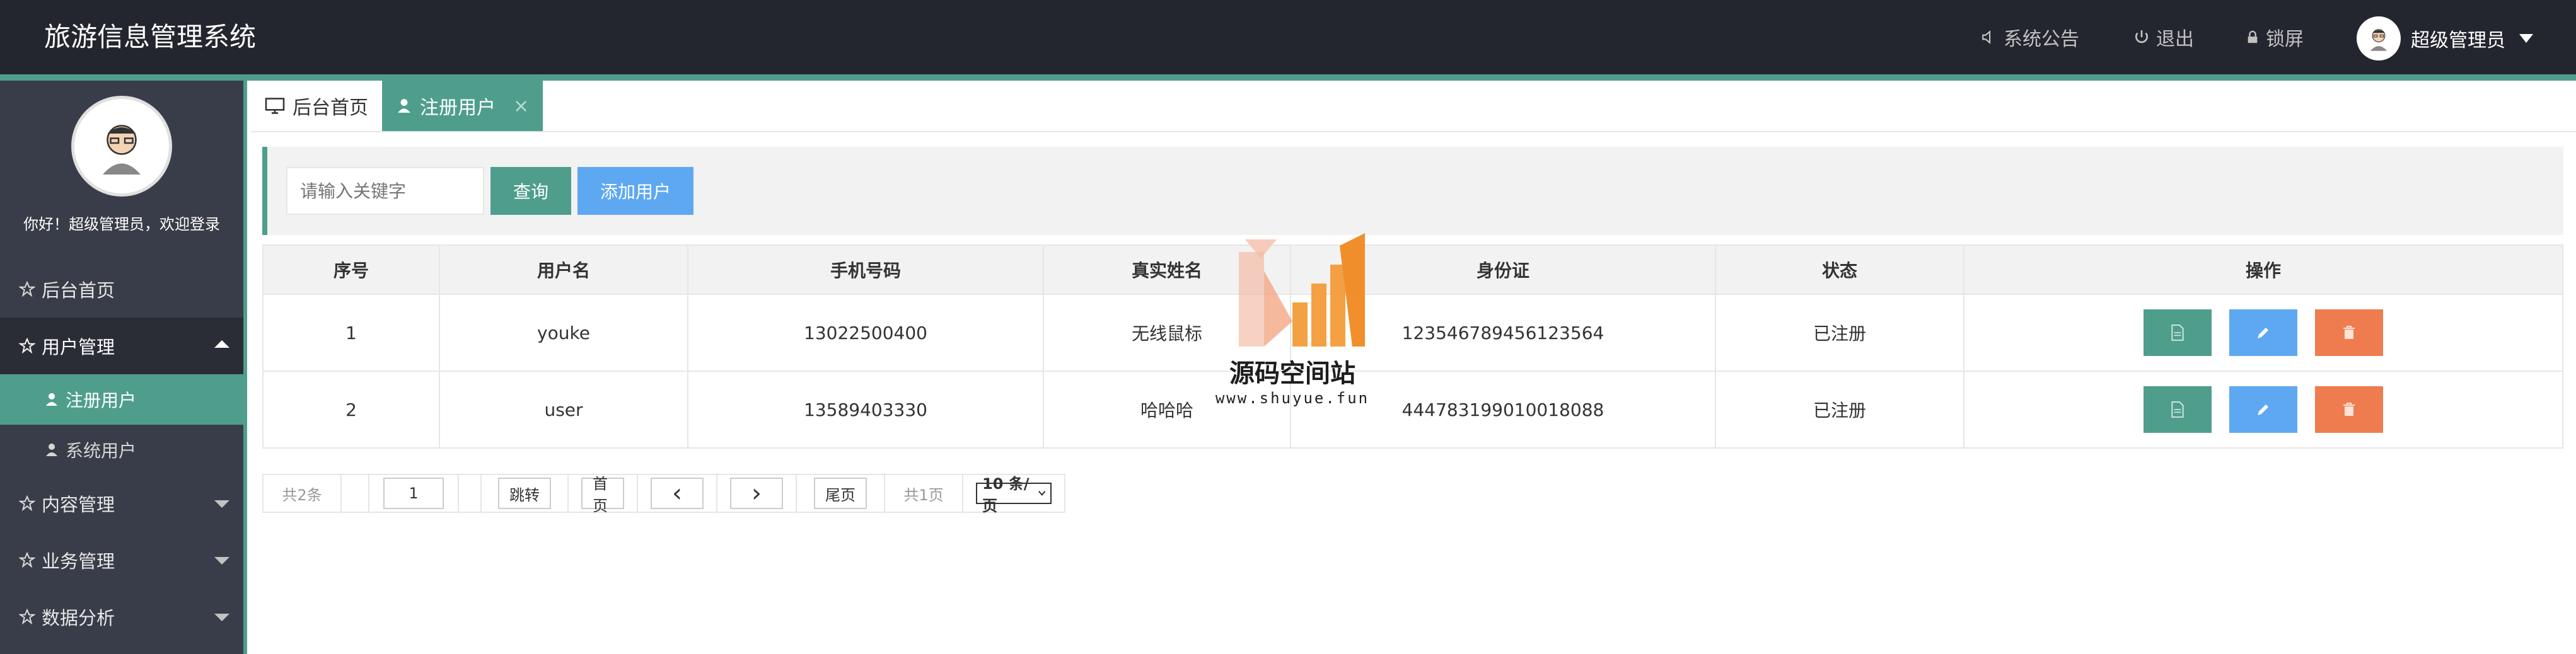  Describe the element at coordinates (635, 191) in the screenshot. I see `add-user-button: 添加用户` at that location.